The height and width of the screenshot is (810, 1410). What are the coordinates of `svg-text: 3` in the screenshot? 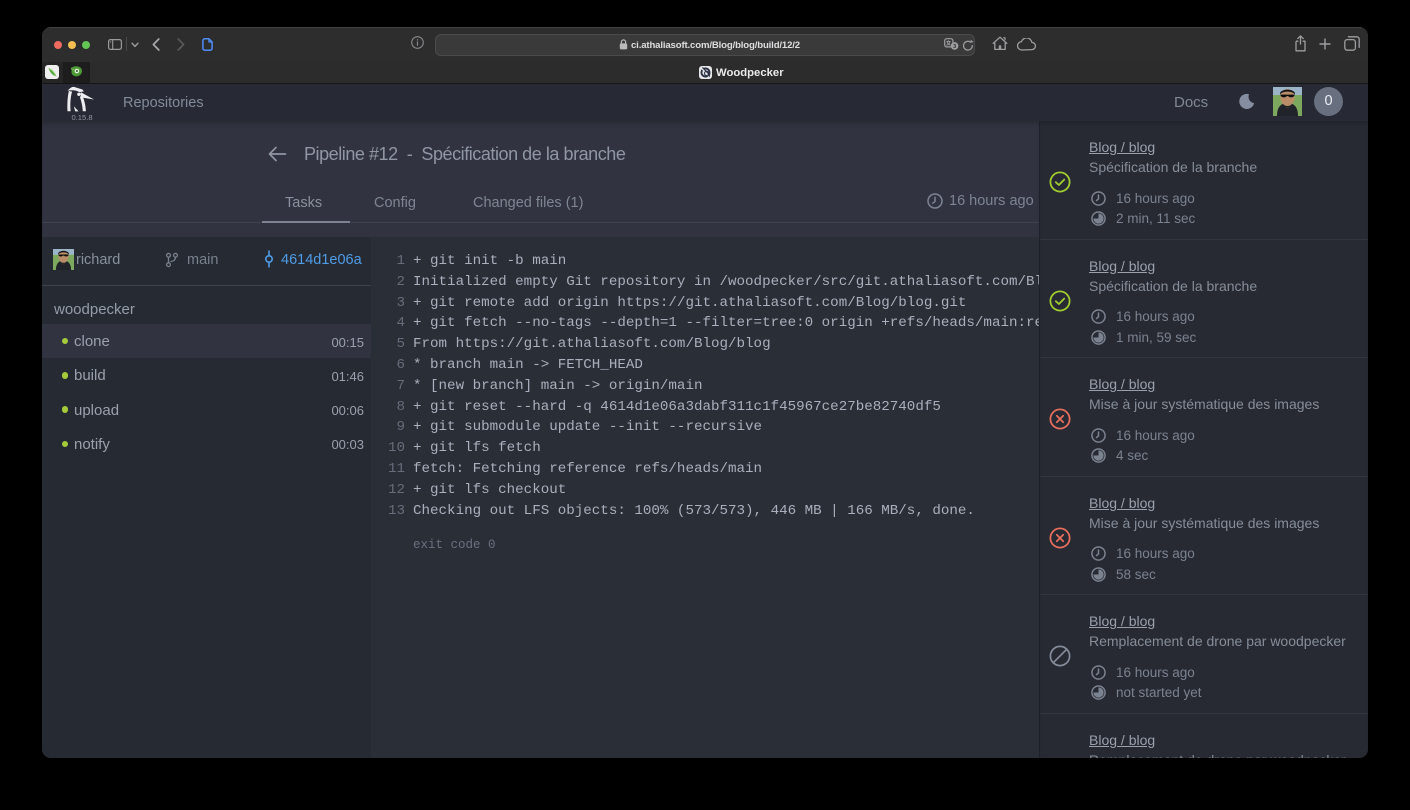 It's located at (954, 47).